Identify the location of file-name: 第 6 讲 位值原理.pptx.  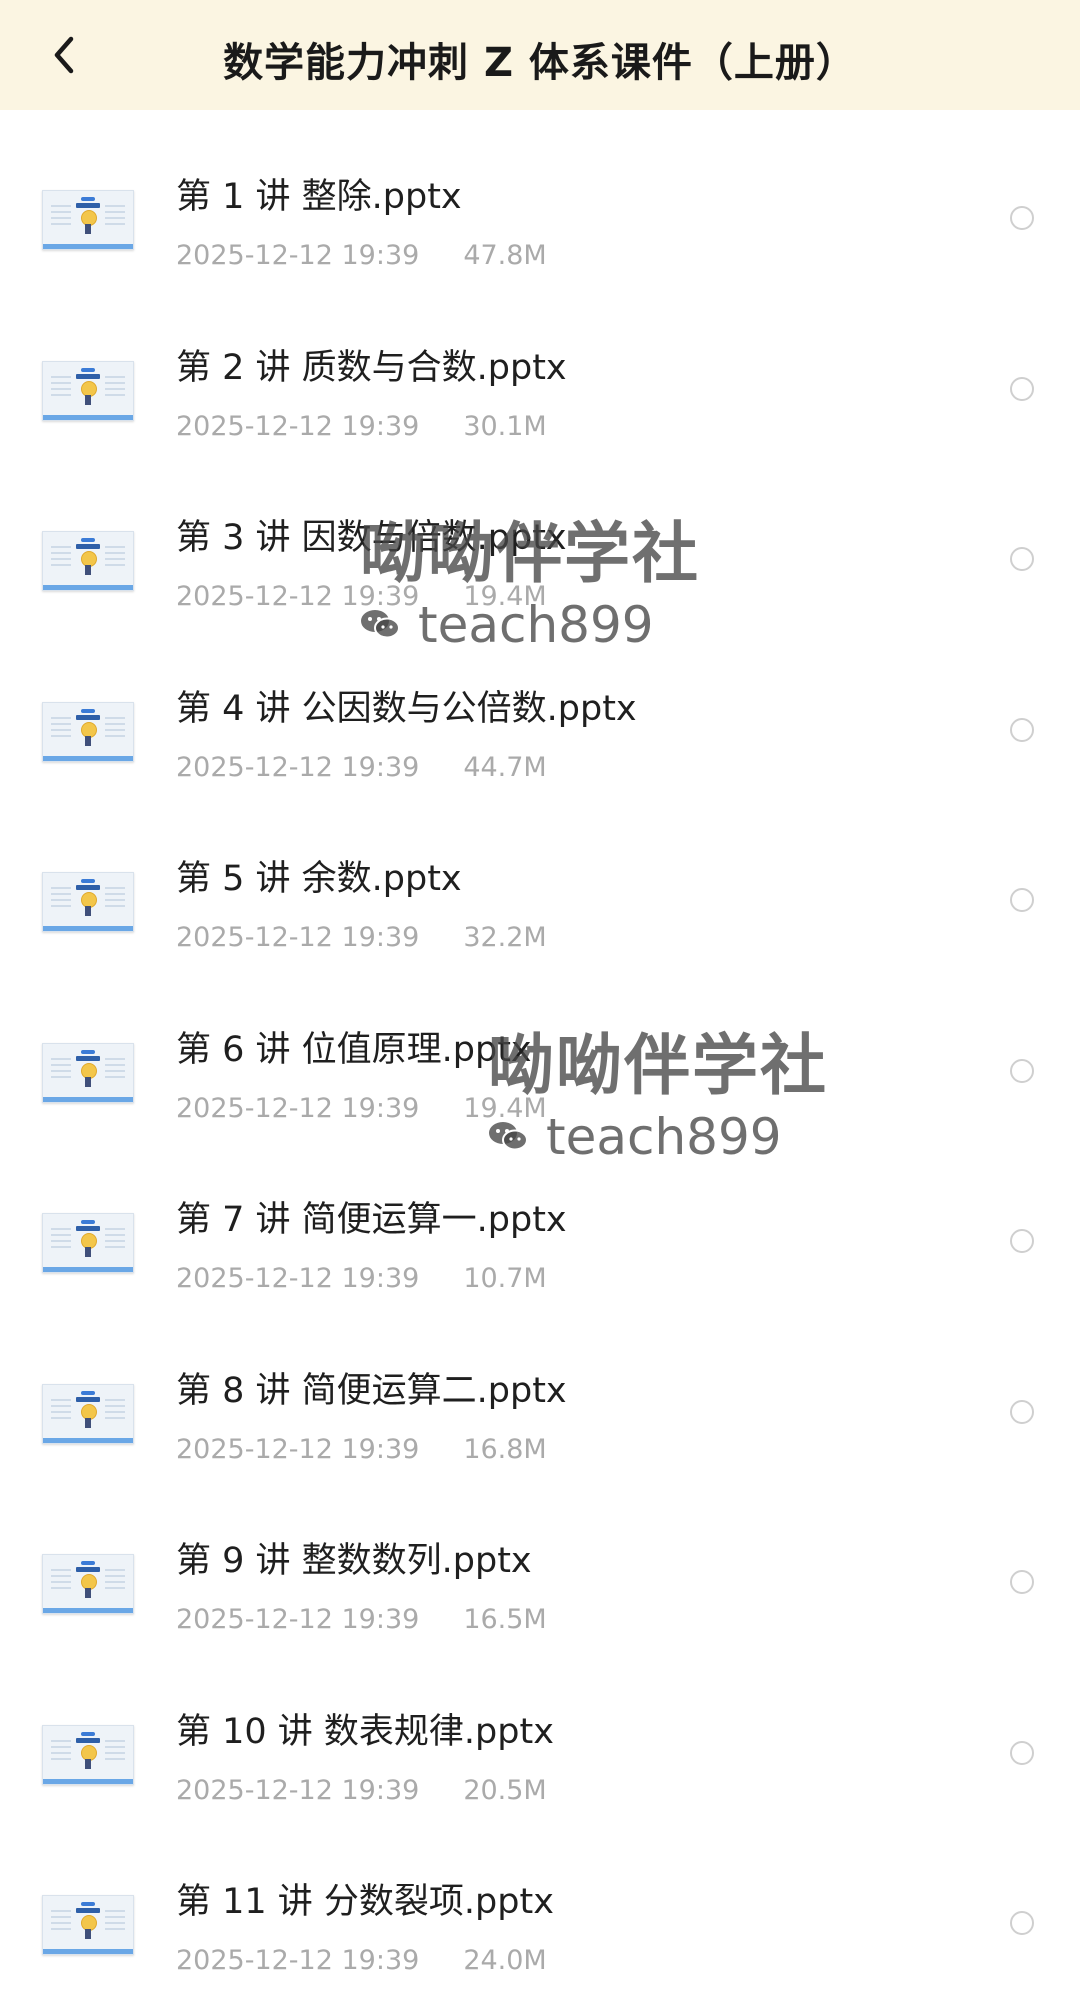
(354, 1049).